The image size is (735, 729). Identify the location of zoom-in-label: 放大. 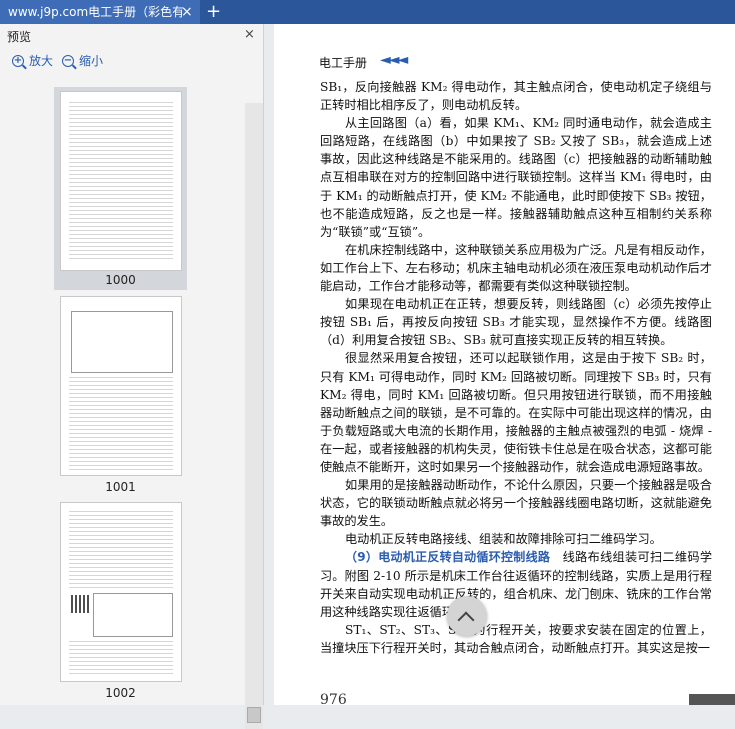
(41, 61).